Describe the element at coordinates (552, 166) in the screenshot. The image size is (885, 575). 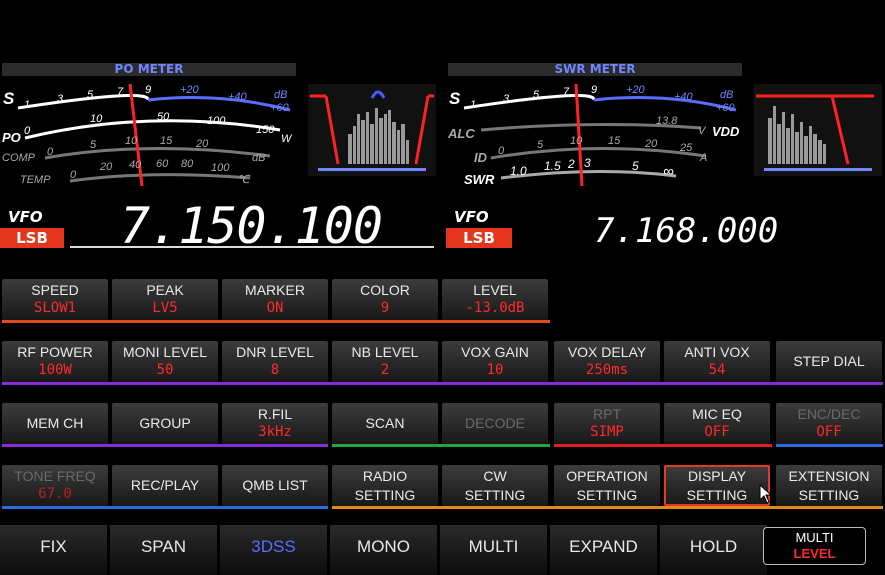
I see `svg-text: 1.5` at that location.